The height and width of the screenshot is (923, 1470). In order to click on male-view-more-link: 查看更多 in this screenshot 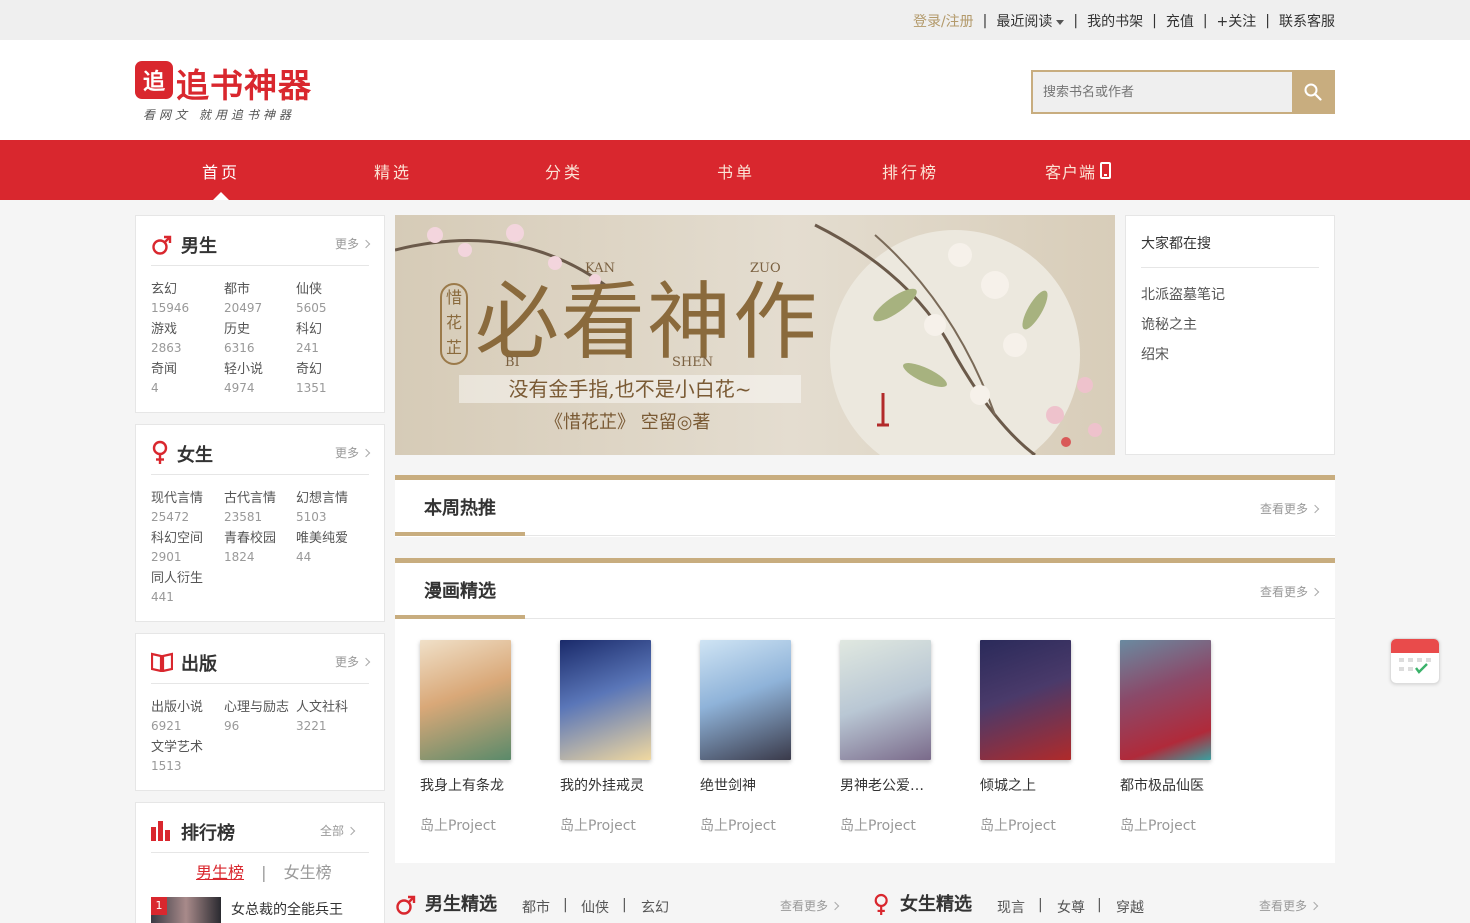, I will do `click(810, 905)`.